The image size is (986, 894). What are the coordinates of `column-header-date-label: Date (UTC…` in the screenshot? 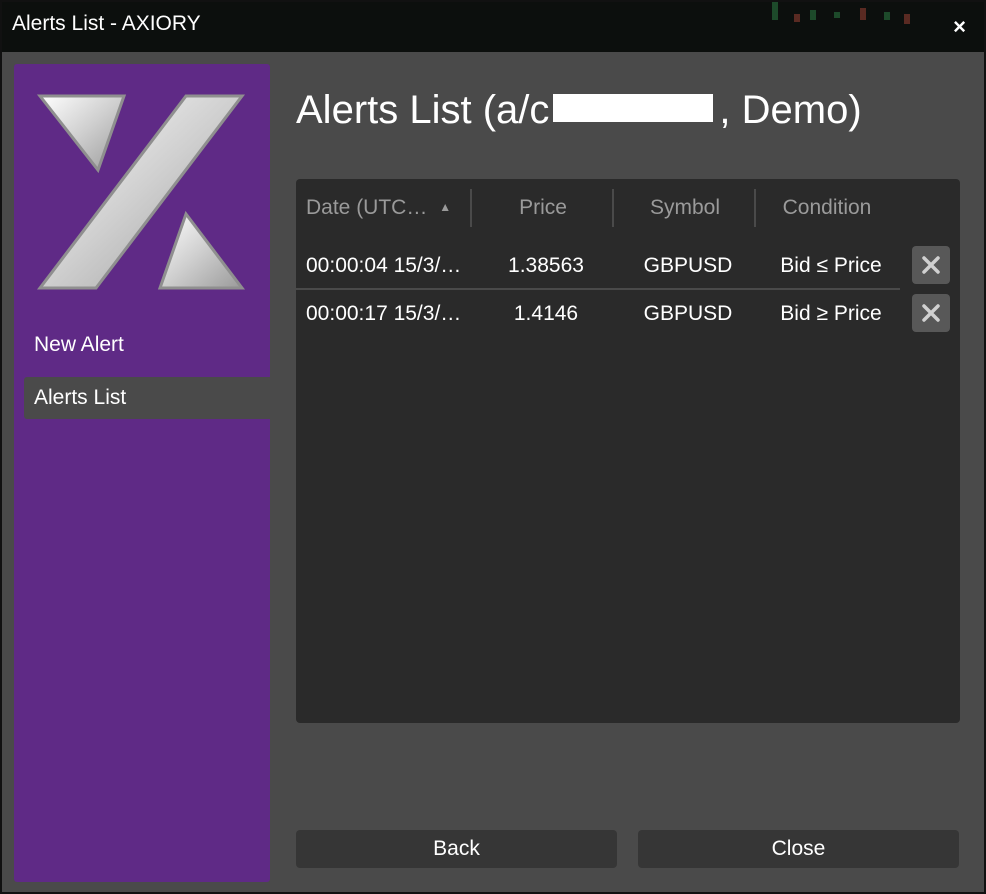 It's located at (367, 207).